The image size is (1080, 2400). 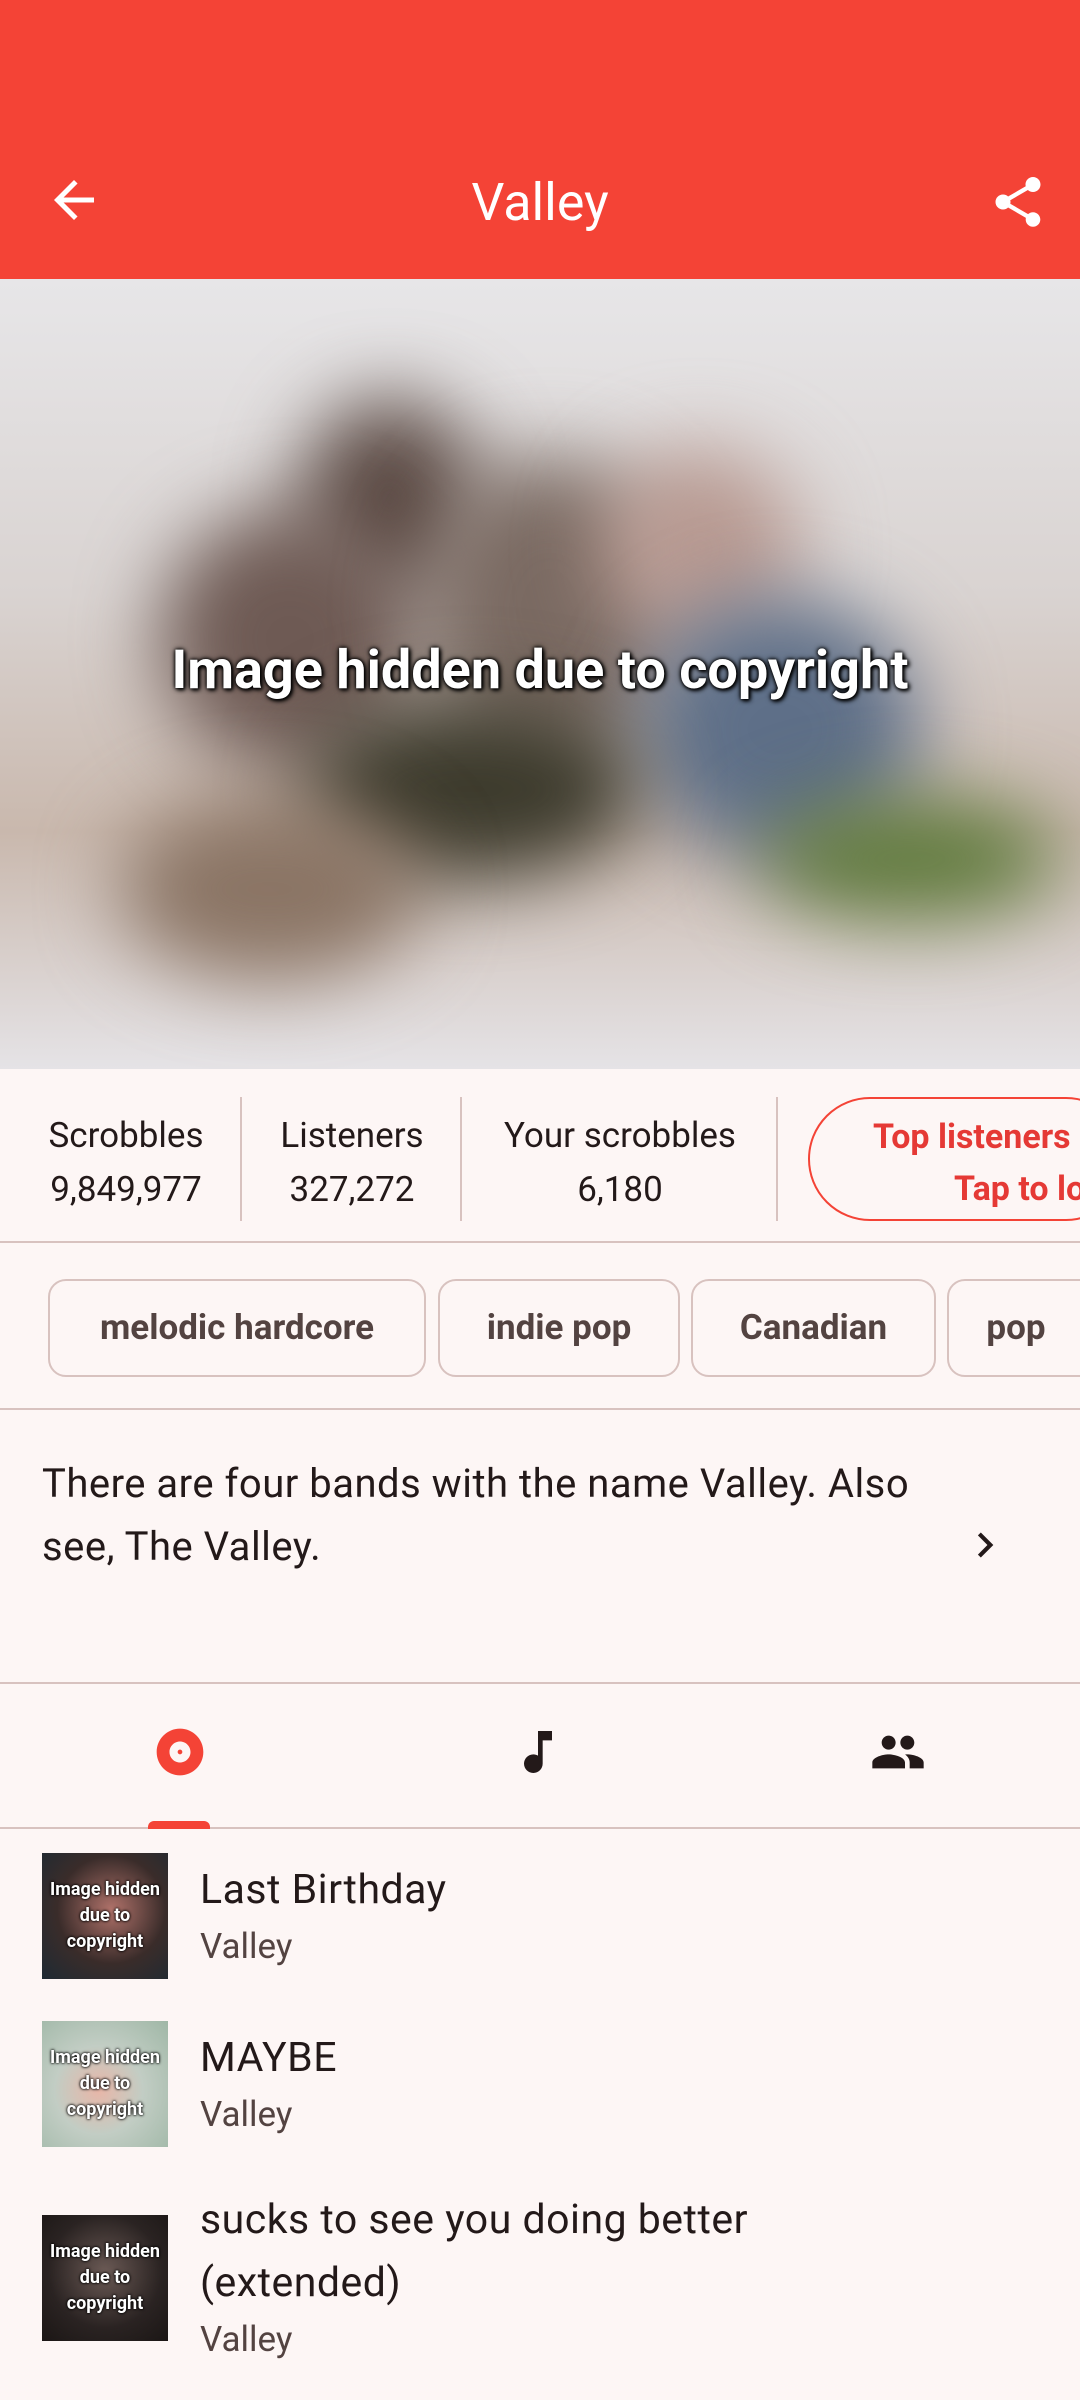 I want to click on stat-label: Your scrobbles, so click(x=619, y=1135).